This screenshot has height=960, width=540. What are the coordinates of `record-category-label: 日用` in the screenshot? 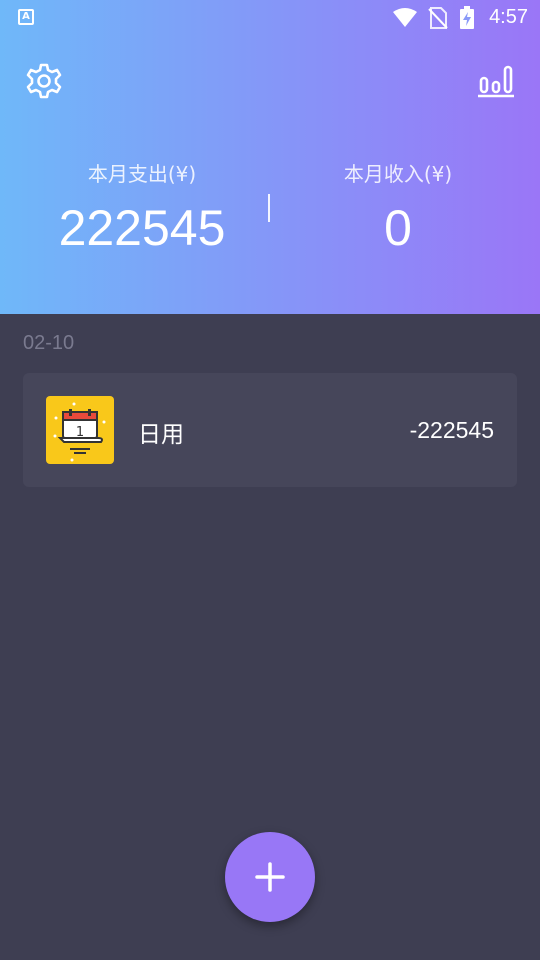 It's located at (161, 435).